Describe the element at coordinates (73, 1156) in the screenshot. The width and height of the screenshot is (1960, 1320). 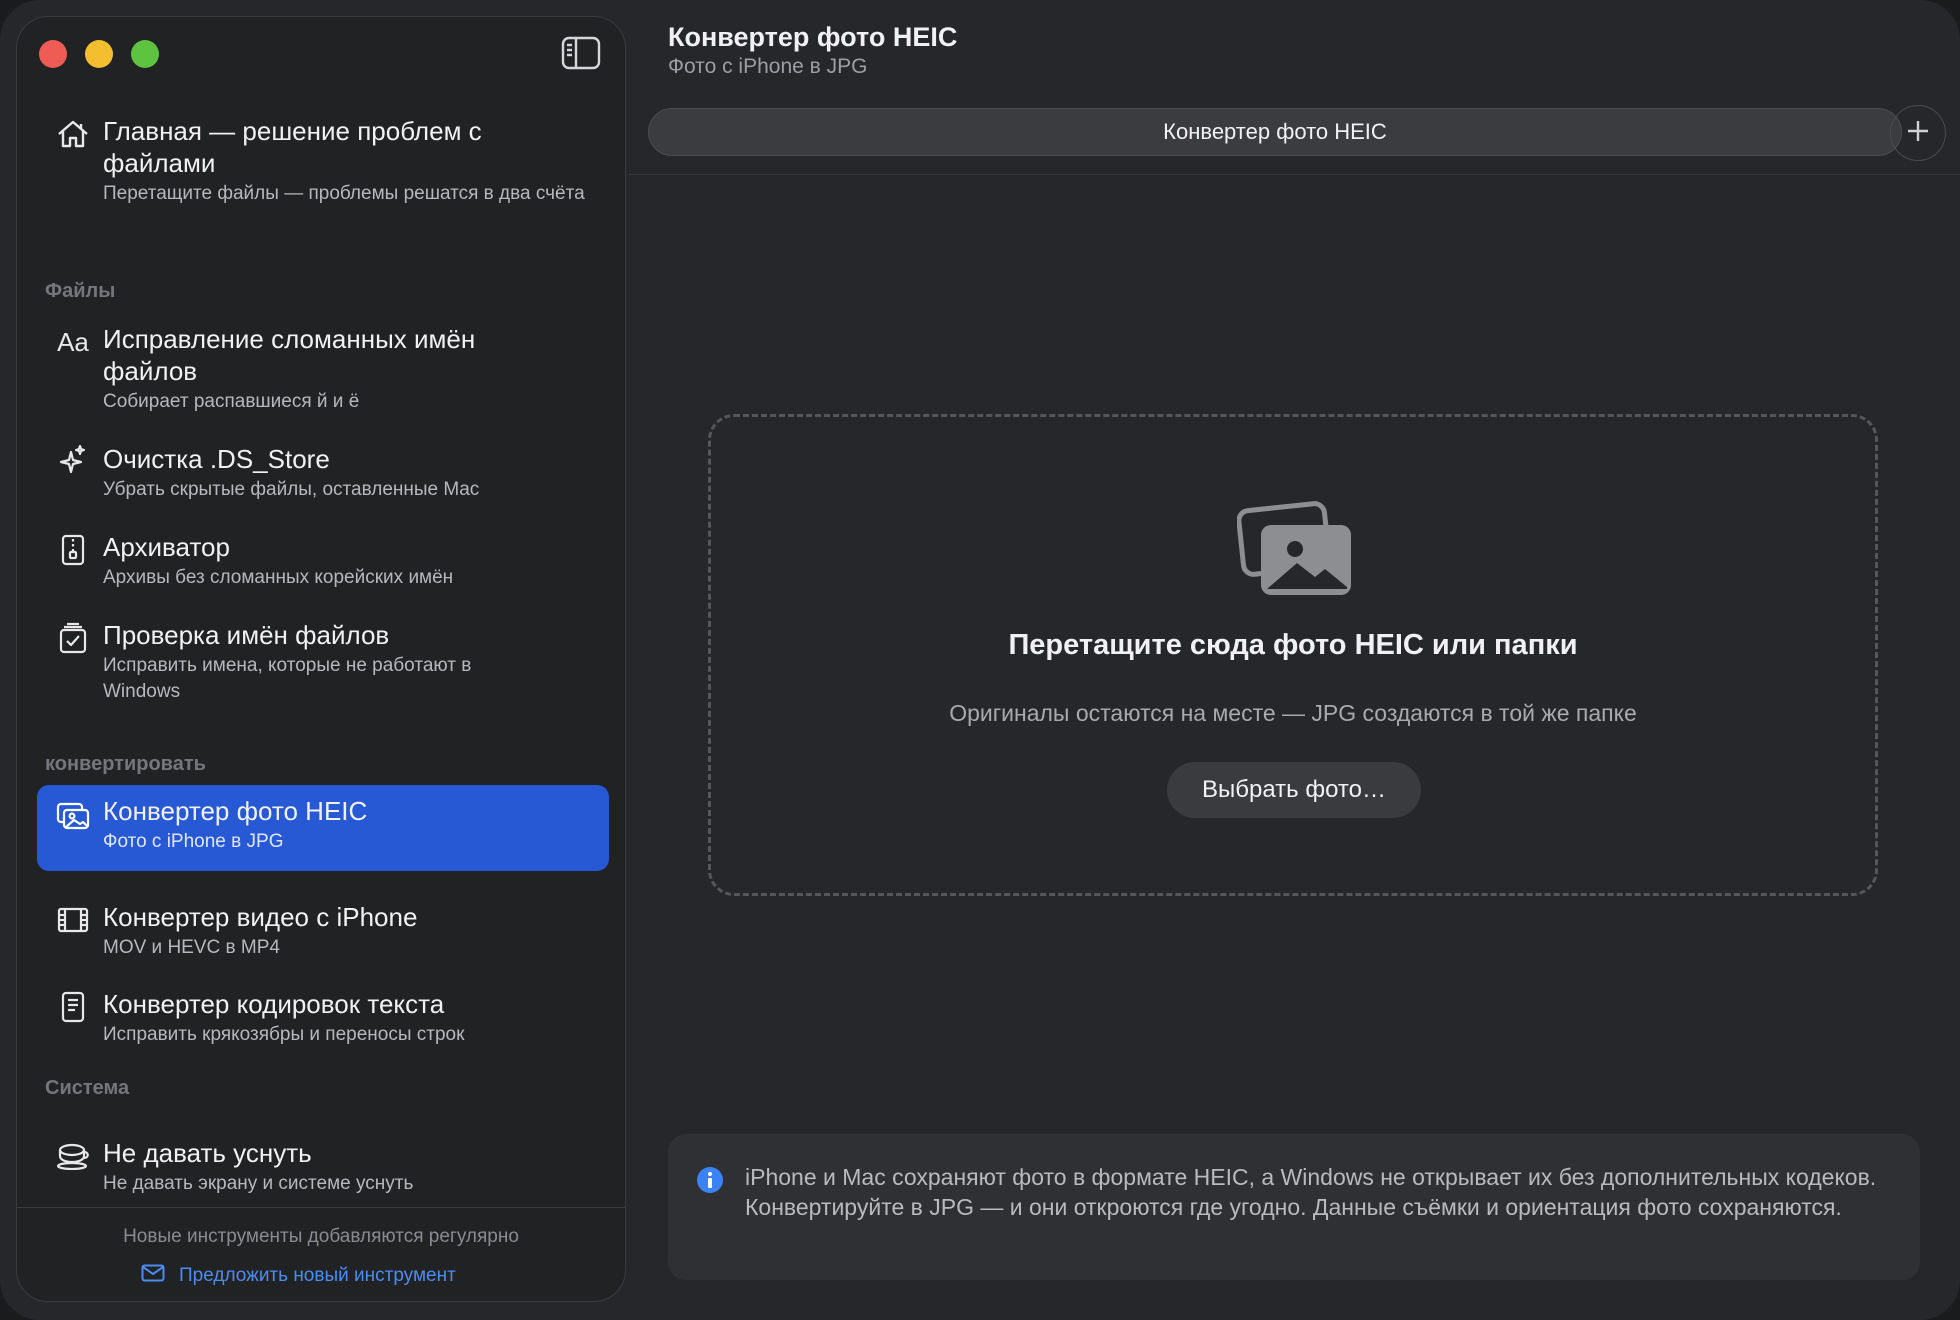
I see `coffee-cup-icon` at that location.